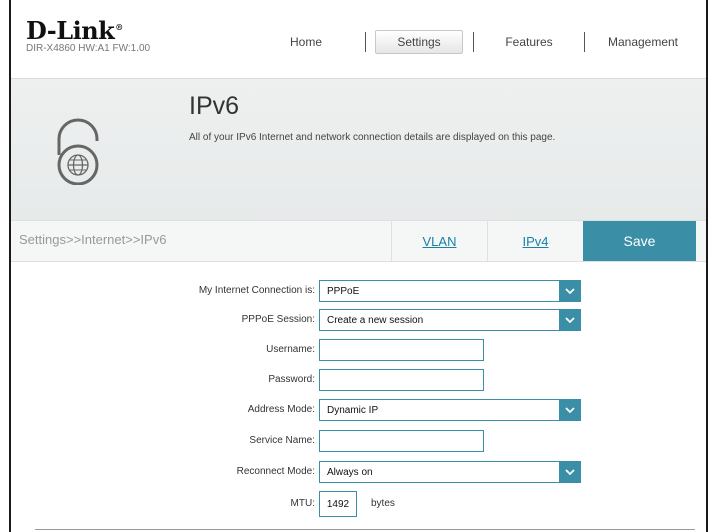 This screenshot has height=532, width=717. Describe the element at coordinates (275, 471) in the screenshot. I see `reconnect-mode-label: Reconnect Mode:` at that location.